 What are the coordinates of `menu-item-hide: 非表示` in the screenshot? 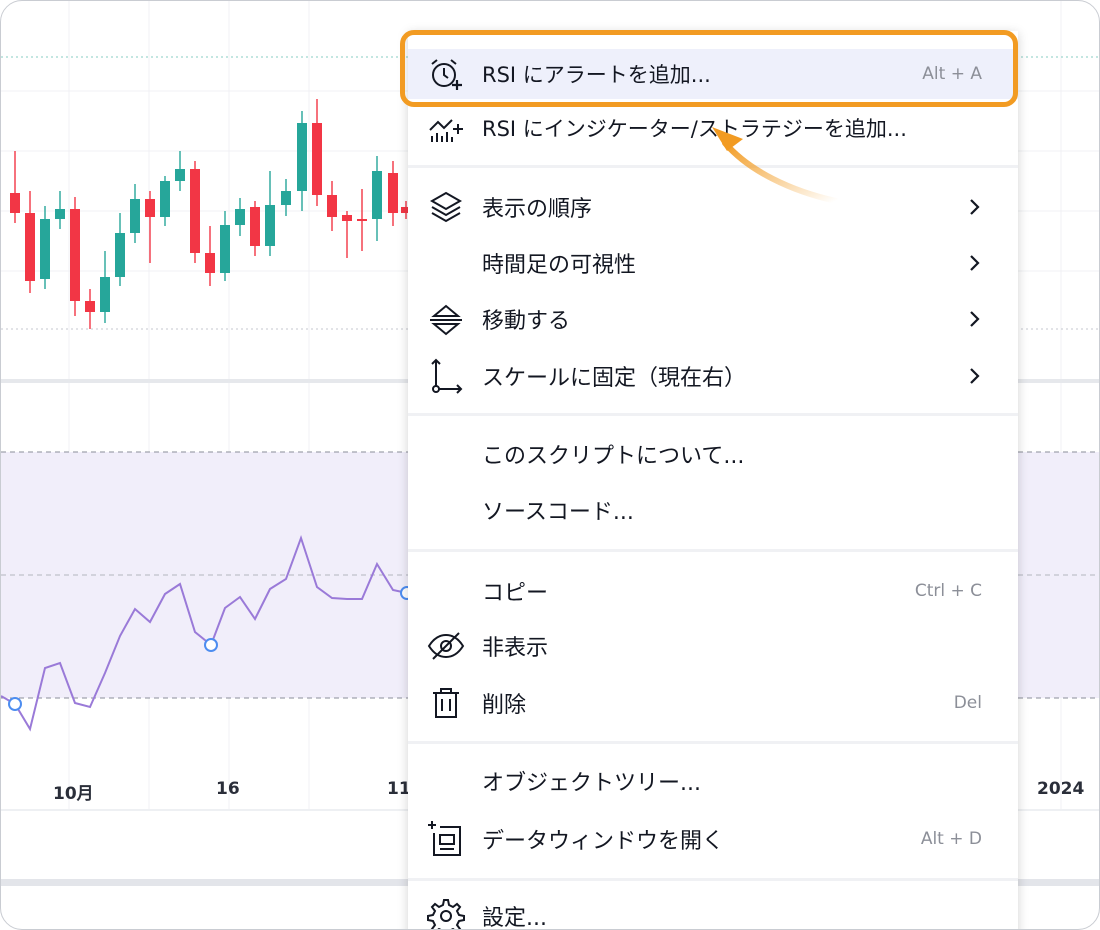 It's located at (713, 646).